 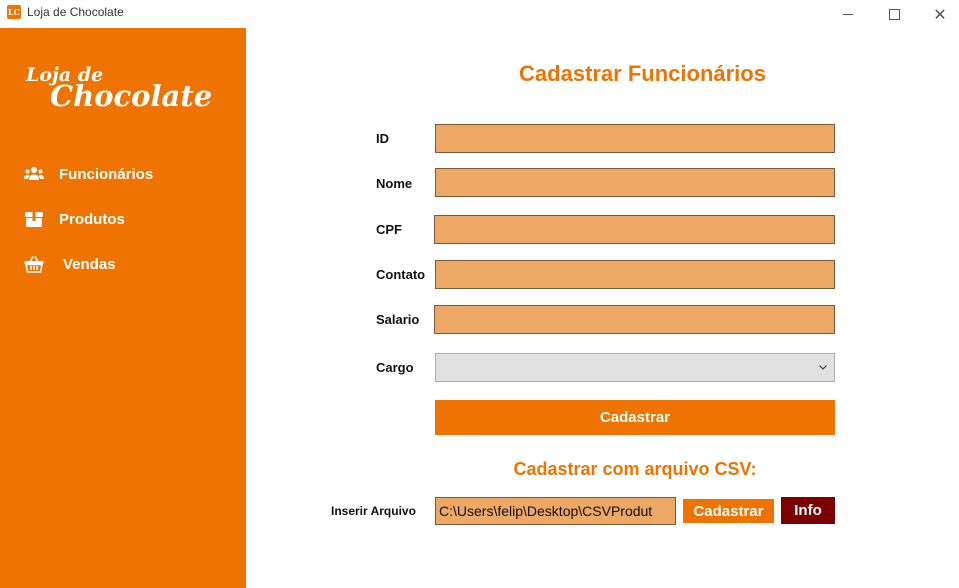 I want to click on minimize-icon, so click(x=848, y=14).